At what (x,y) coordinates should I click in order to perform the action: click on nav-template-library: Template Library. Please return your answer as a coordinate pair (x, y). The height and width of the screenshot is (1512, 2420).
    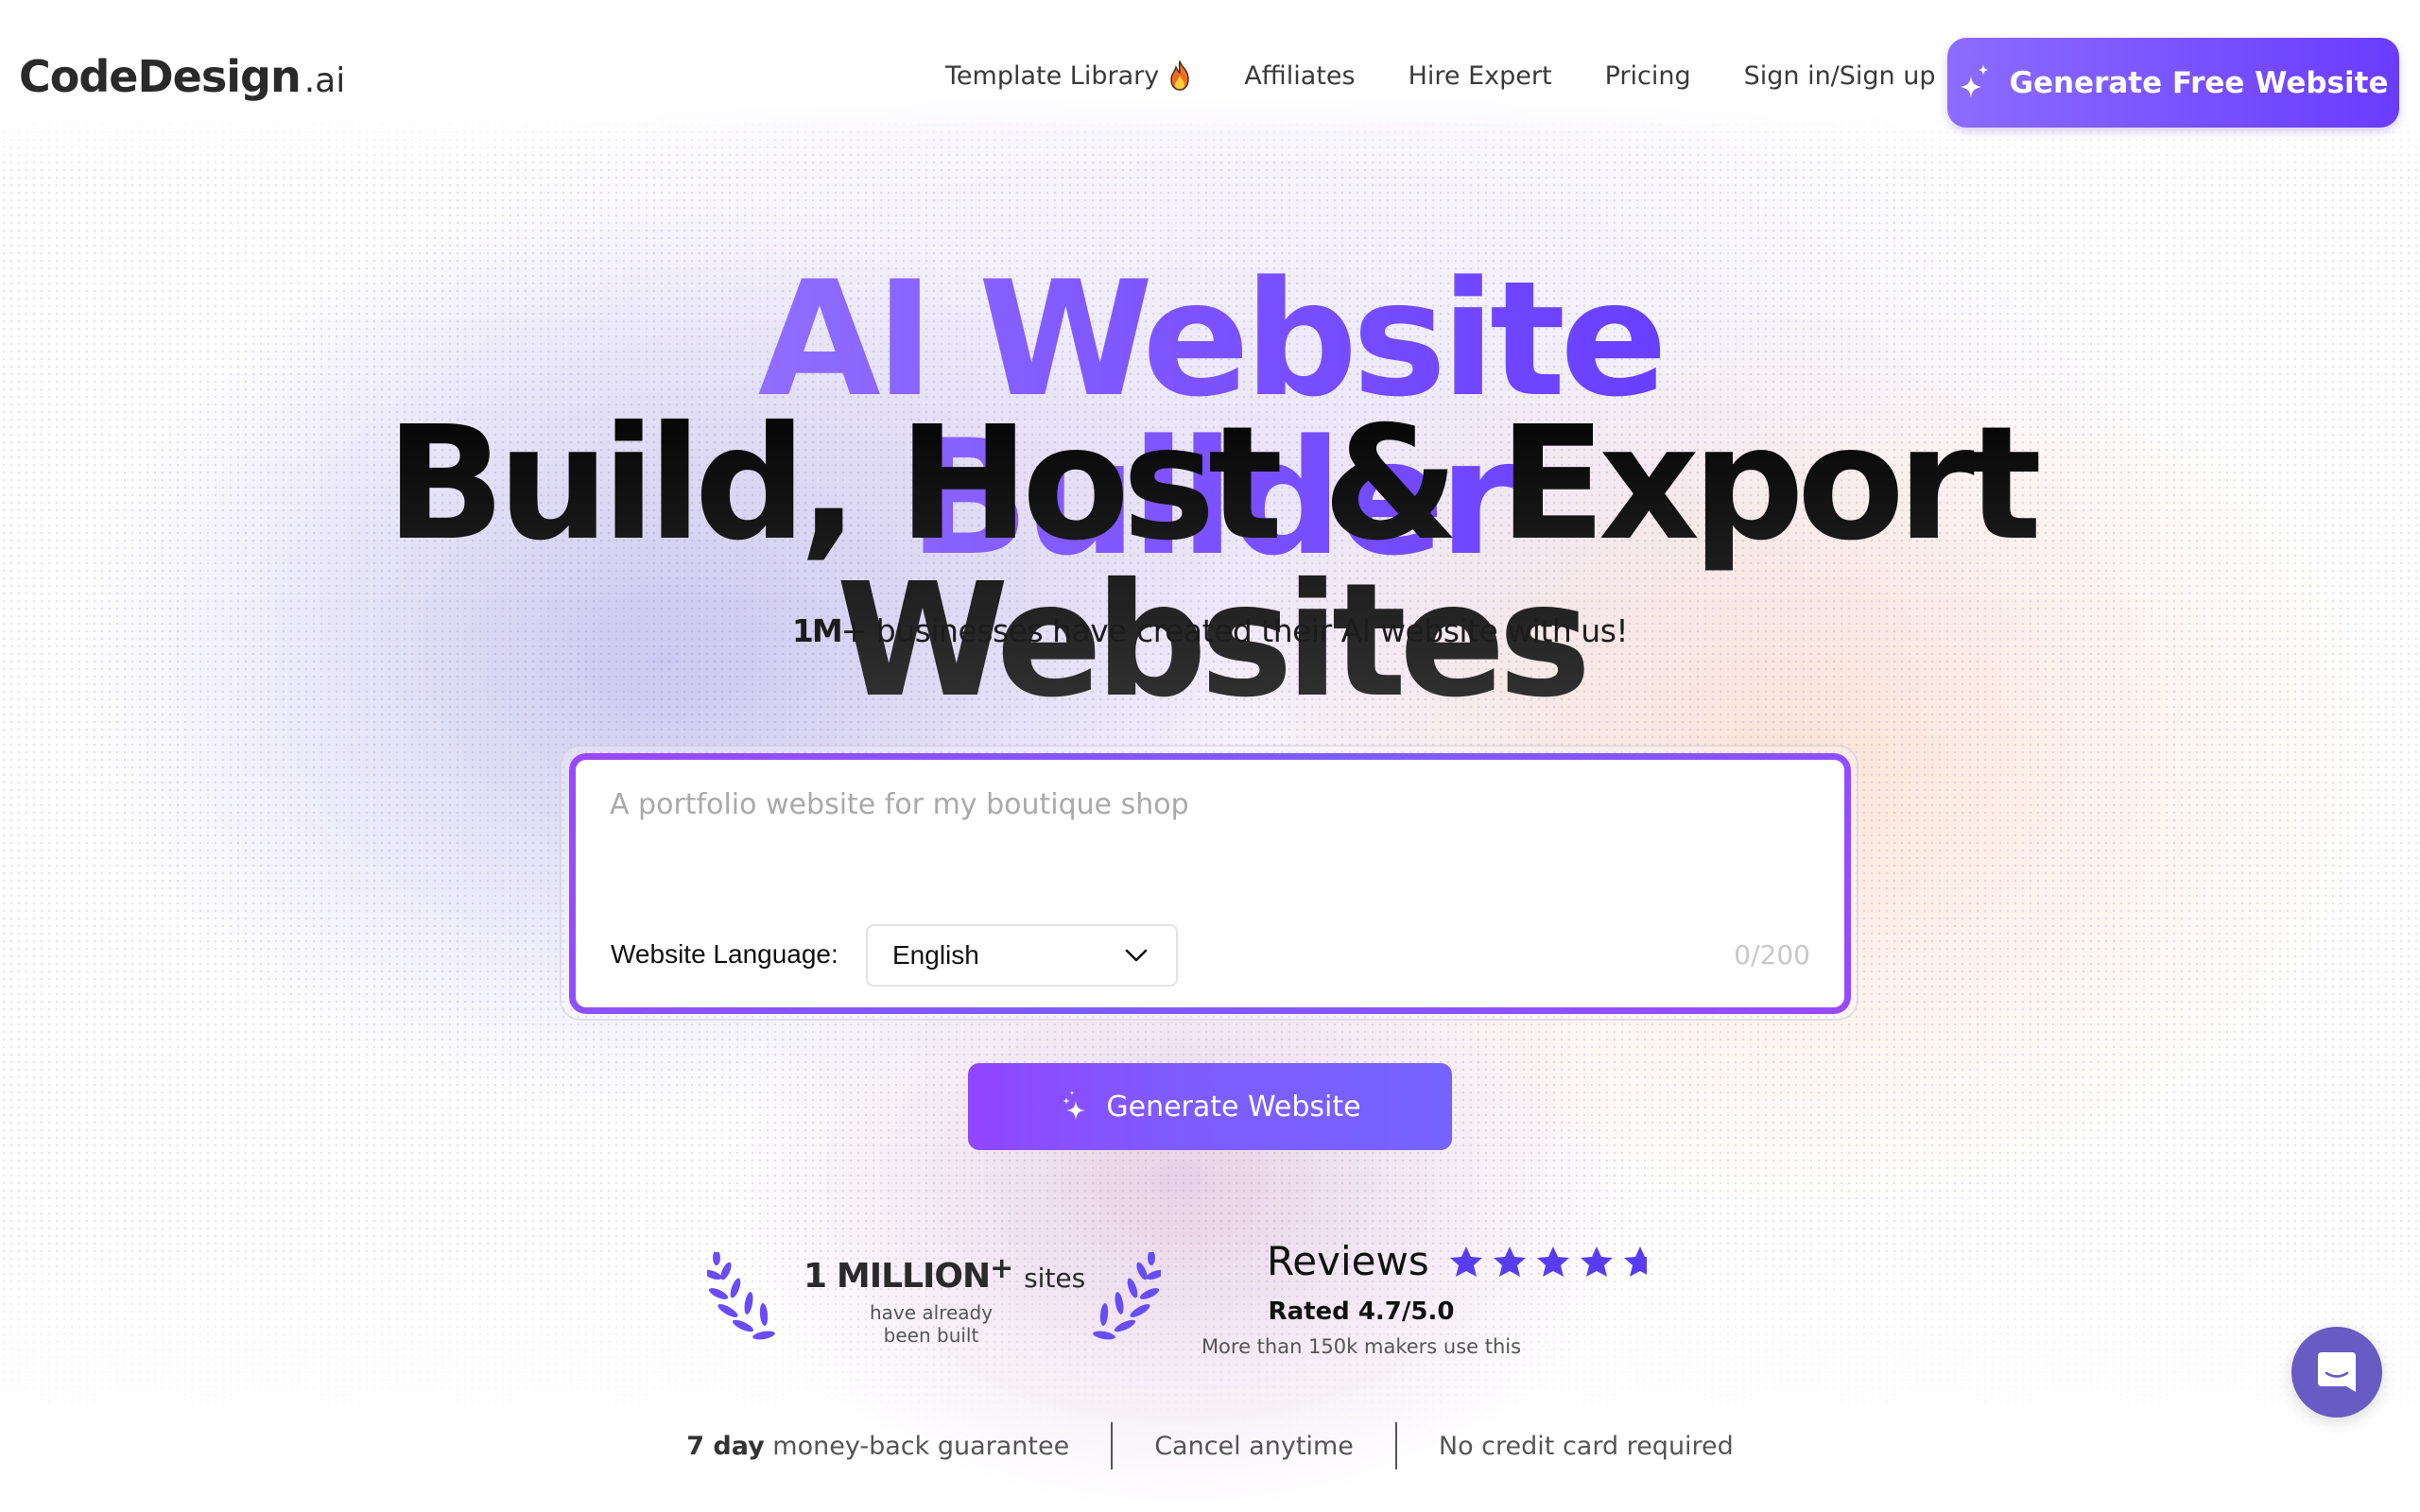
    Looking at the image, I should click on (1068, 75).